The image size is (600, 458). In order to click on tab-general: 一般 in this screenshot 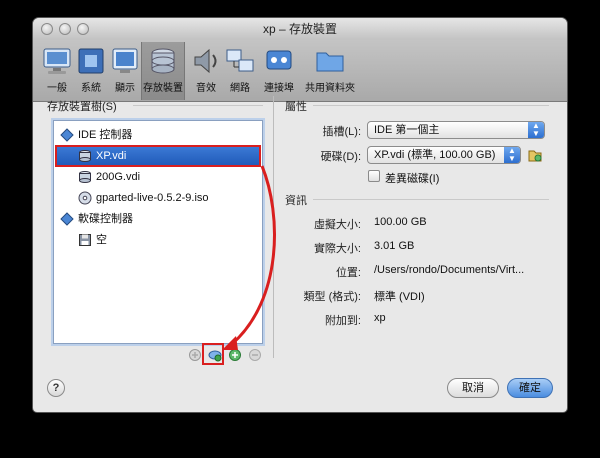, I will do `click(57, 71)`.